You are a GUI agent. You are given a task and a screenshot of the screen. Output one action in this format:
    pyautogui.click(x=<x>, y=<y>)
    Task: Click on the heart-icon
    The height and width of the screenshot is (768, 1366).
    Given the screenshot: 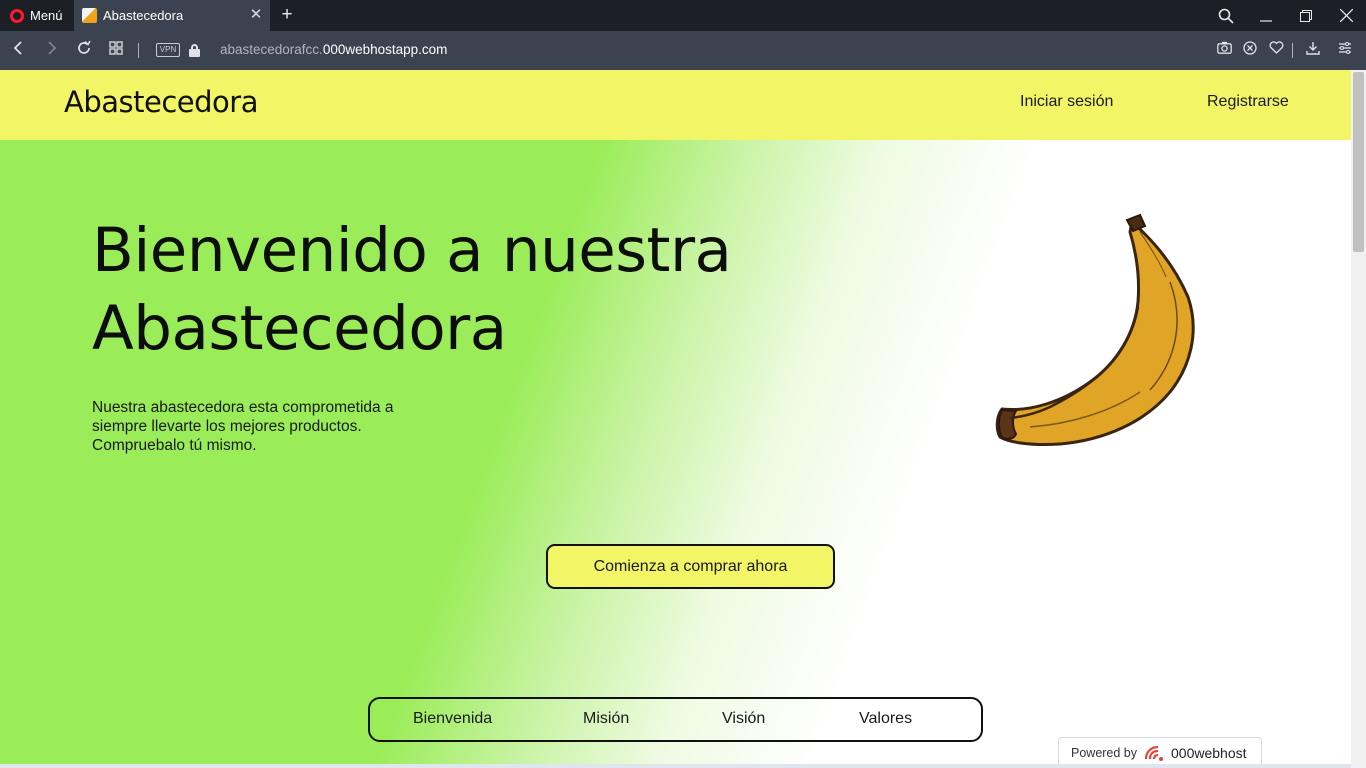 What is the action you would take?
    pyautogui.click(x=1276, y=50)
    